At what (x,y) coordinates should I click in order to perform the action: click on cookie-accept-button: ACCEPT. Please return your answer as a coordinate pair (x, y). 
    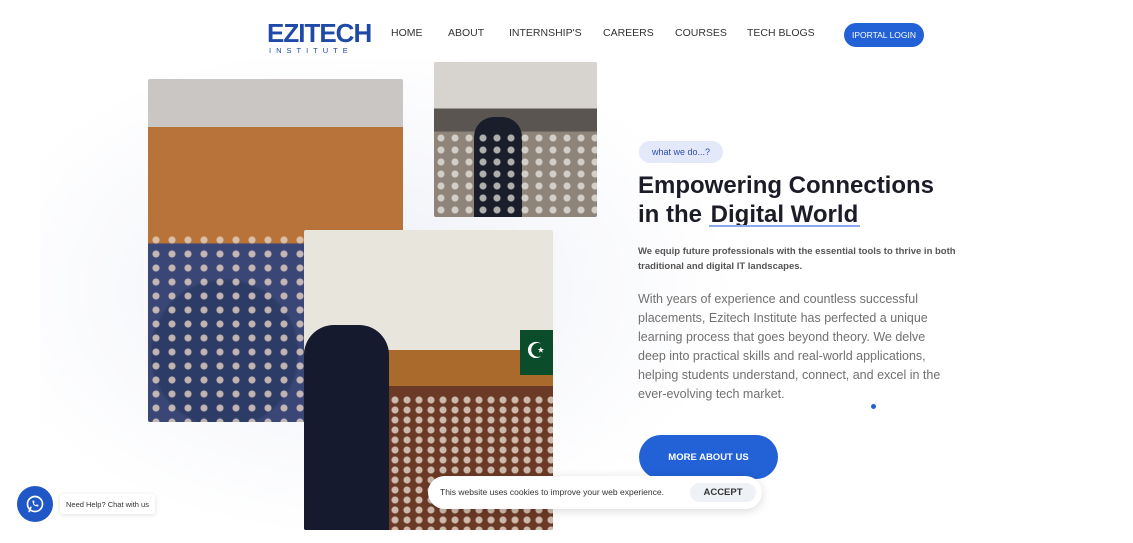
    Looking at the image, I should click on (723, 492).